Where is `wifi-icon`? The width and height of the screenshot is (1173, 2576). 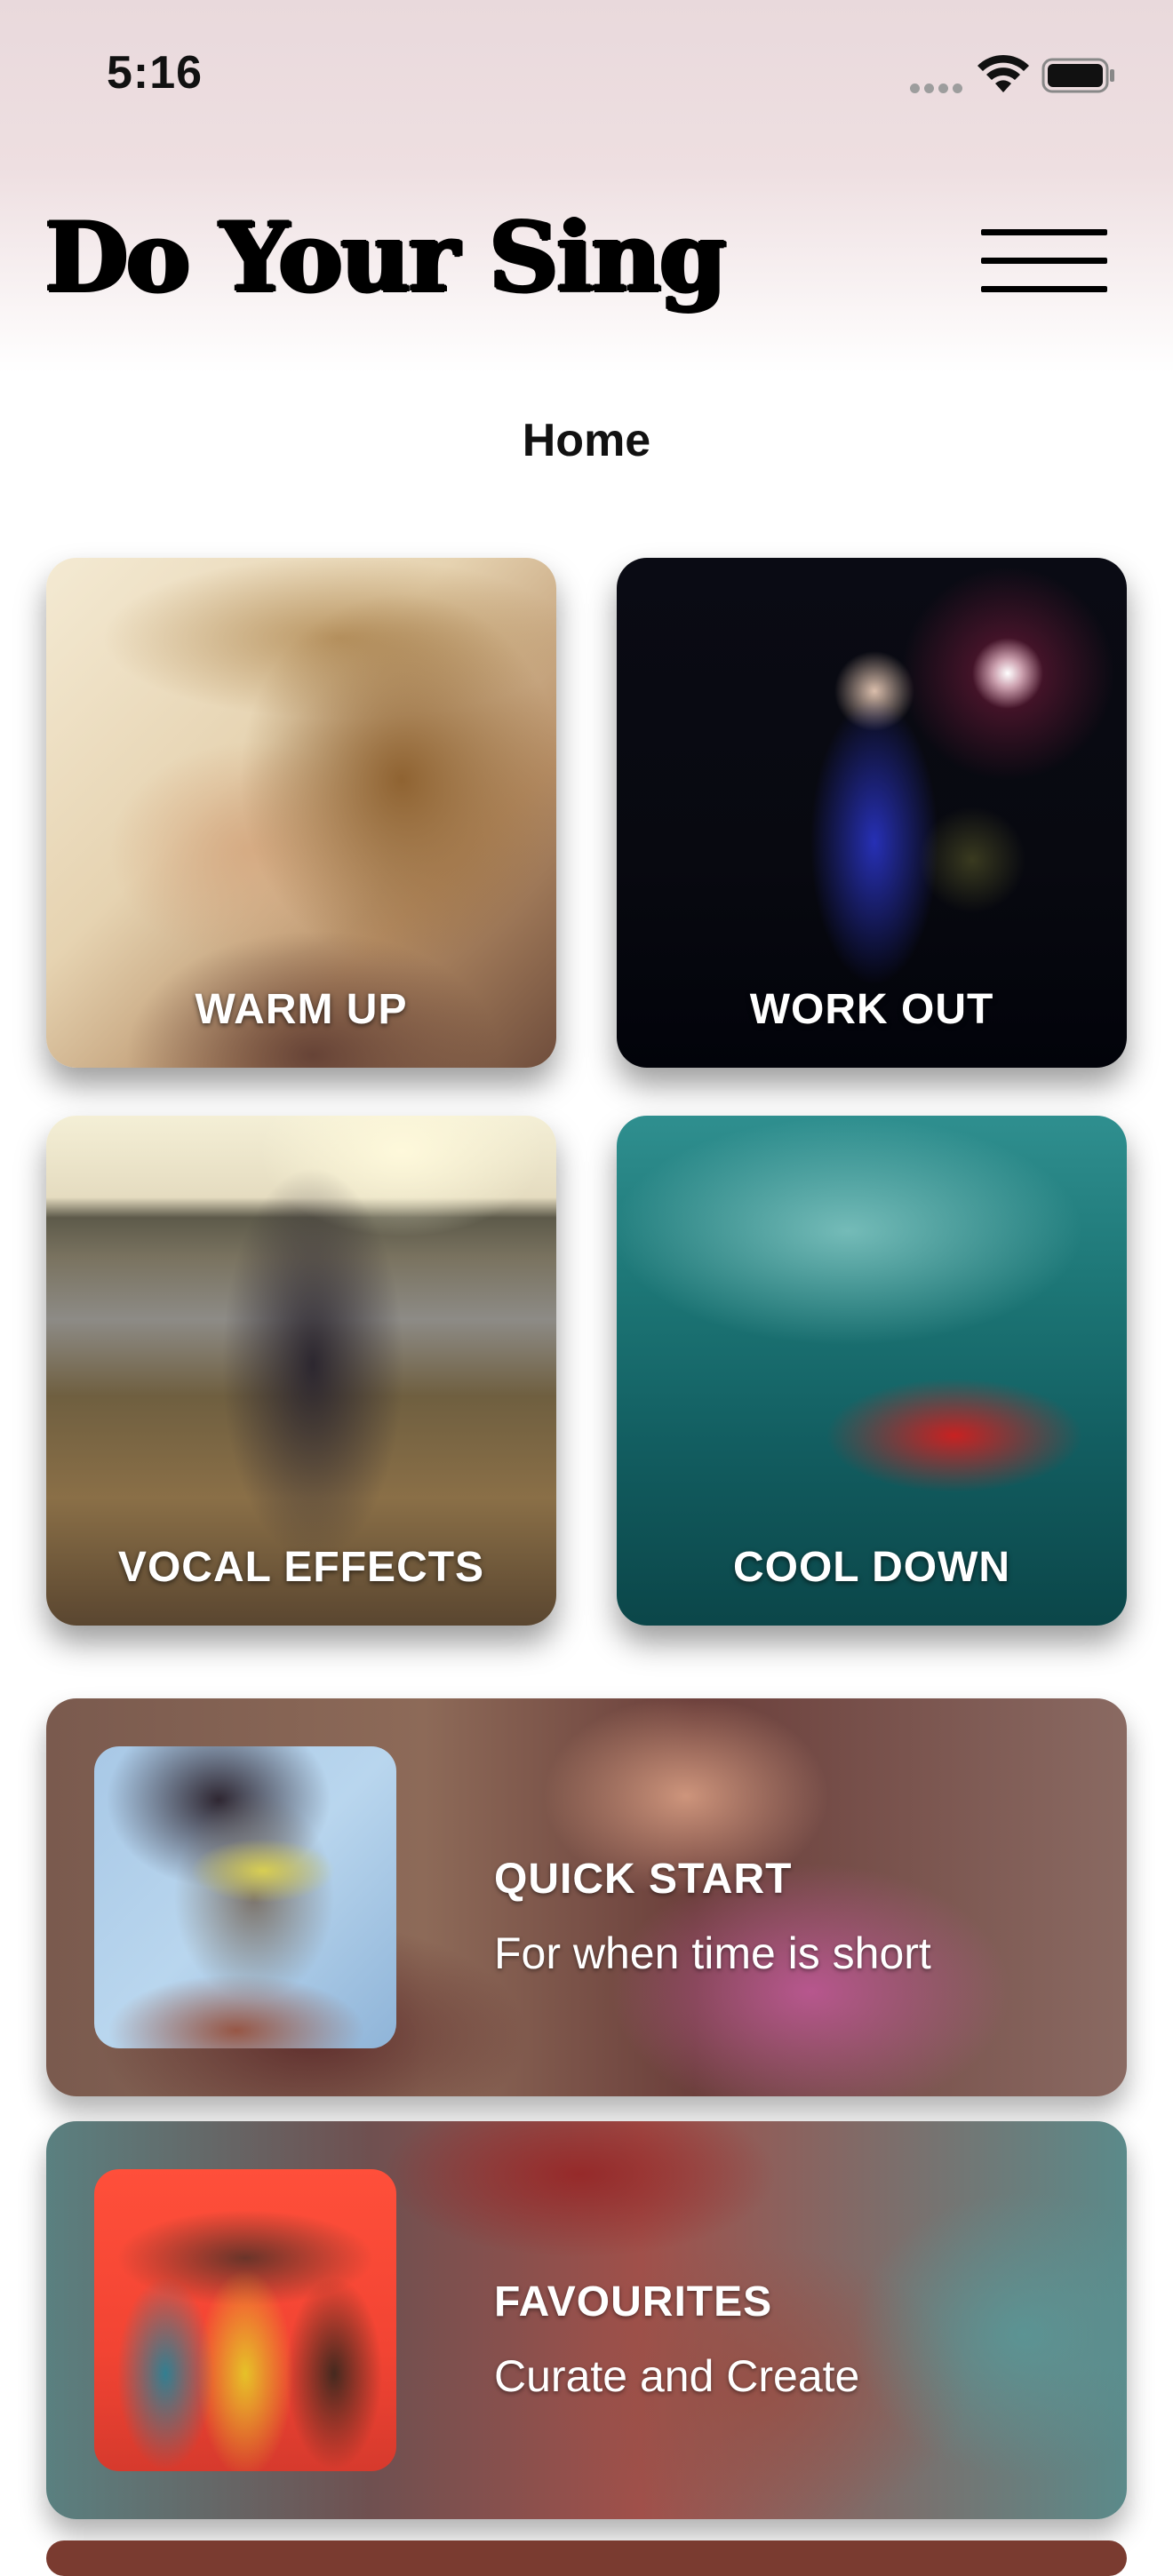
wifi-icon is located at coordinates (1003, 73).